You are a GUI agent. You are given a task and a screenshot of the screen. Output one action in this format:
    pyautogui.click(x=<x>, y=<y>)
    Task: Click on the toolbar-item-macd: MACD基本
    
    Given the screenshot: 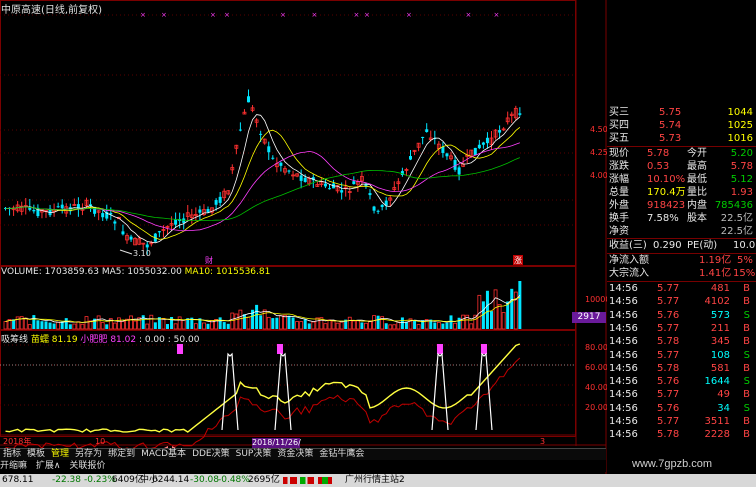 What is the action you would take?
    pyautogui.click(x=163, y=454)
    